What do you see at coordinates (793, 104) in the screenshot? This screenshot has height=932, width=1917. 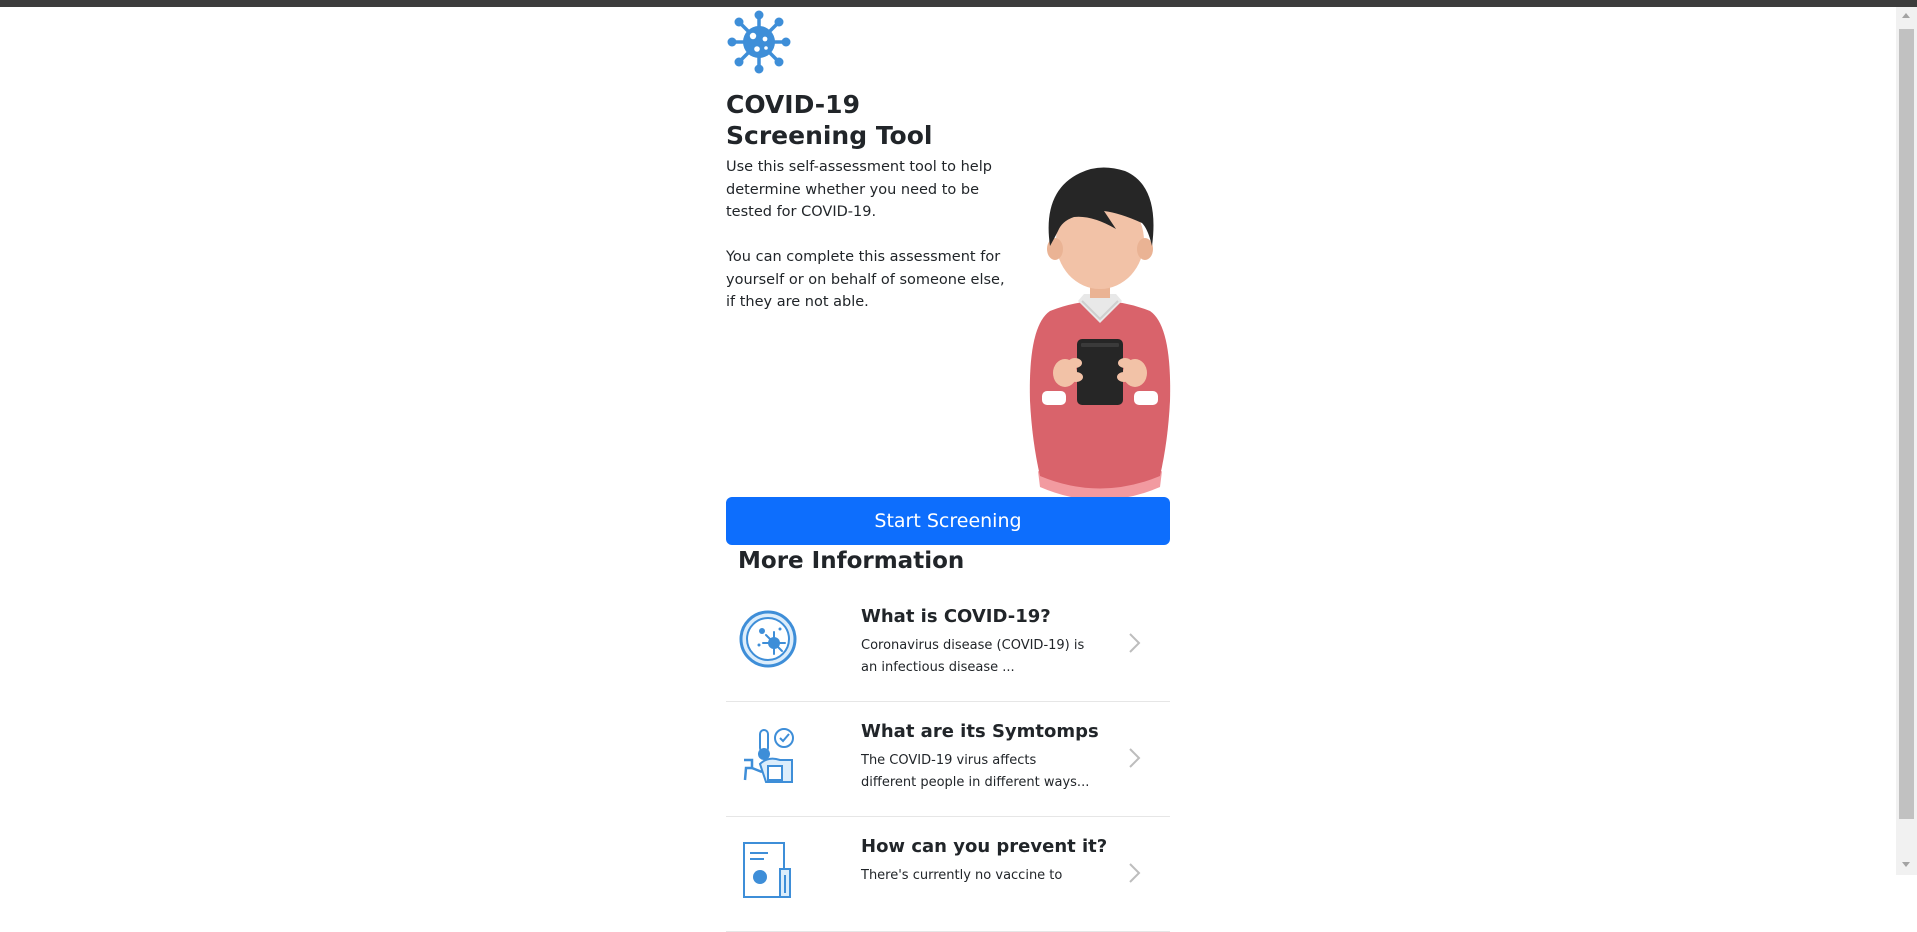 I see `page-title-line1: COVID-19` at bounding box center [793, 104].